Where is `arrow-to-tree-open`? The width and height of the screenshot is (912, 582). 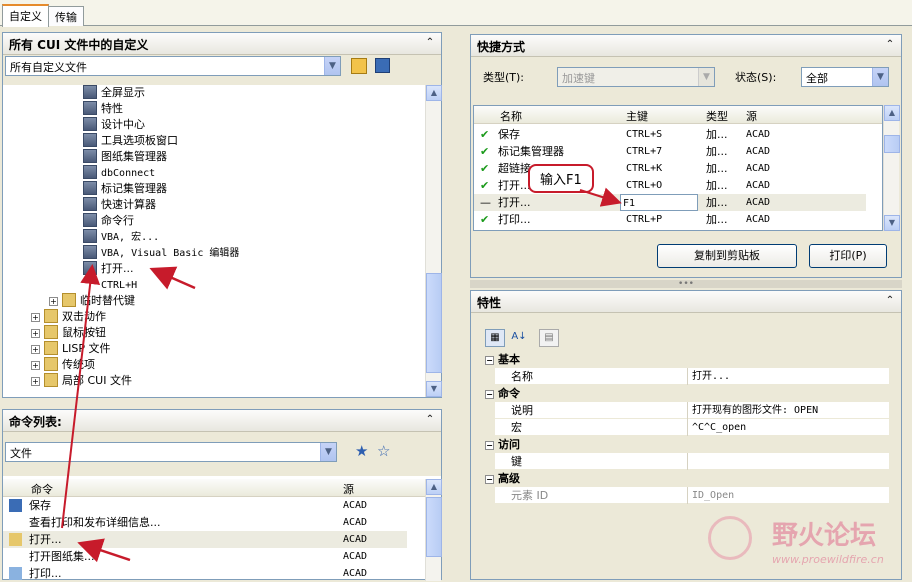
arrow-to-tree-open is located at coordinates (172, 278).